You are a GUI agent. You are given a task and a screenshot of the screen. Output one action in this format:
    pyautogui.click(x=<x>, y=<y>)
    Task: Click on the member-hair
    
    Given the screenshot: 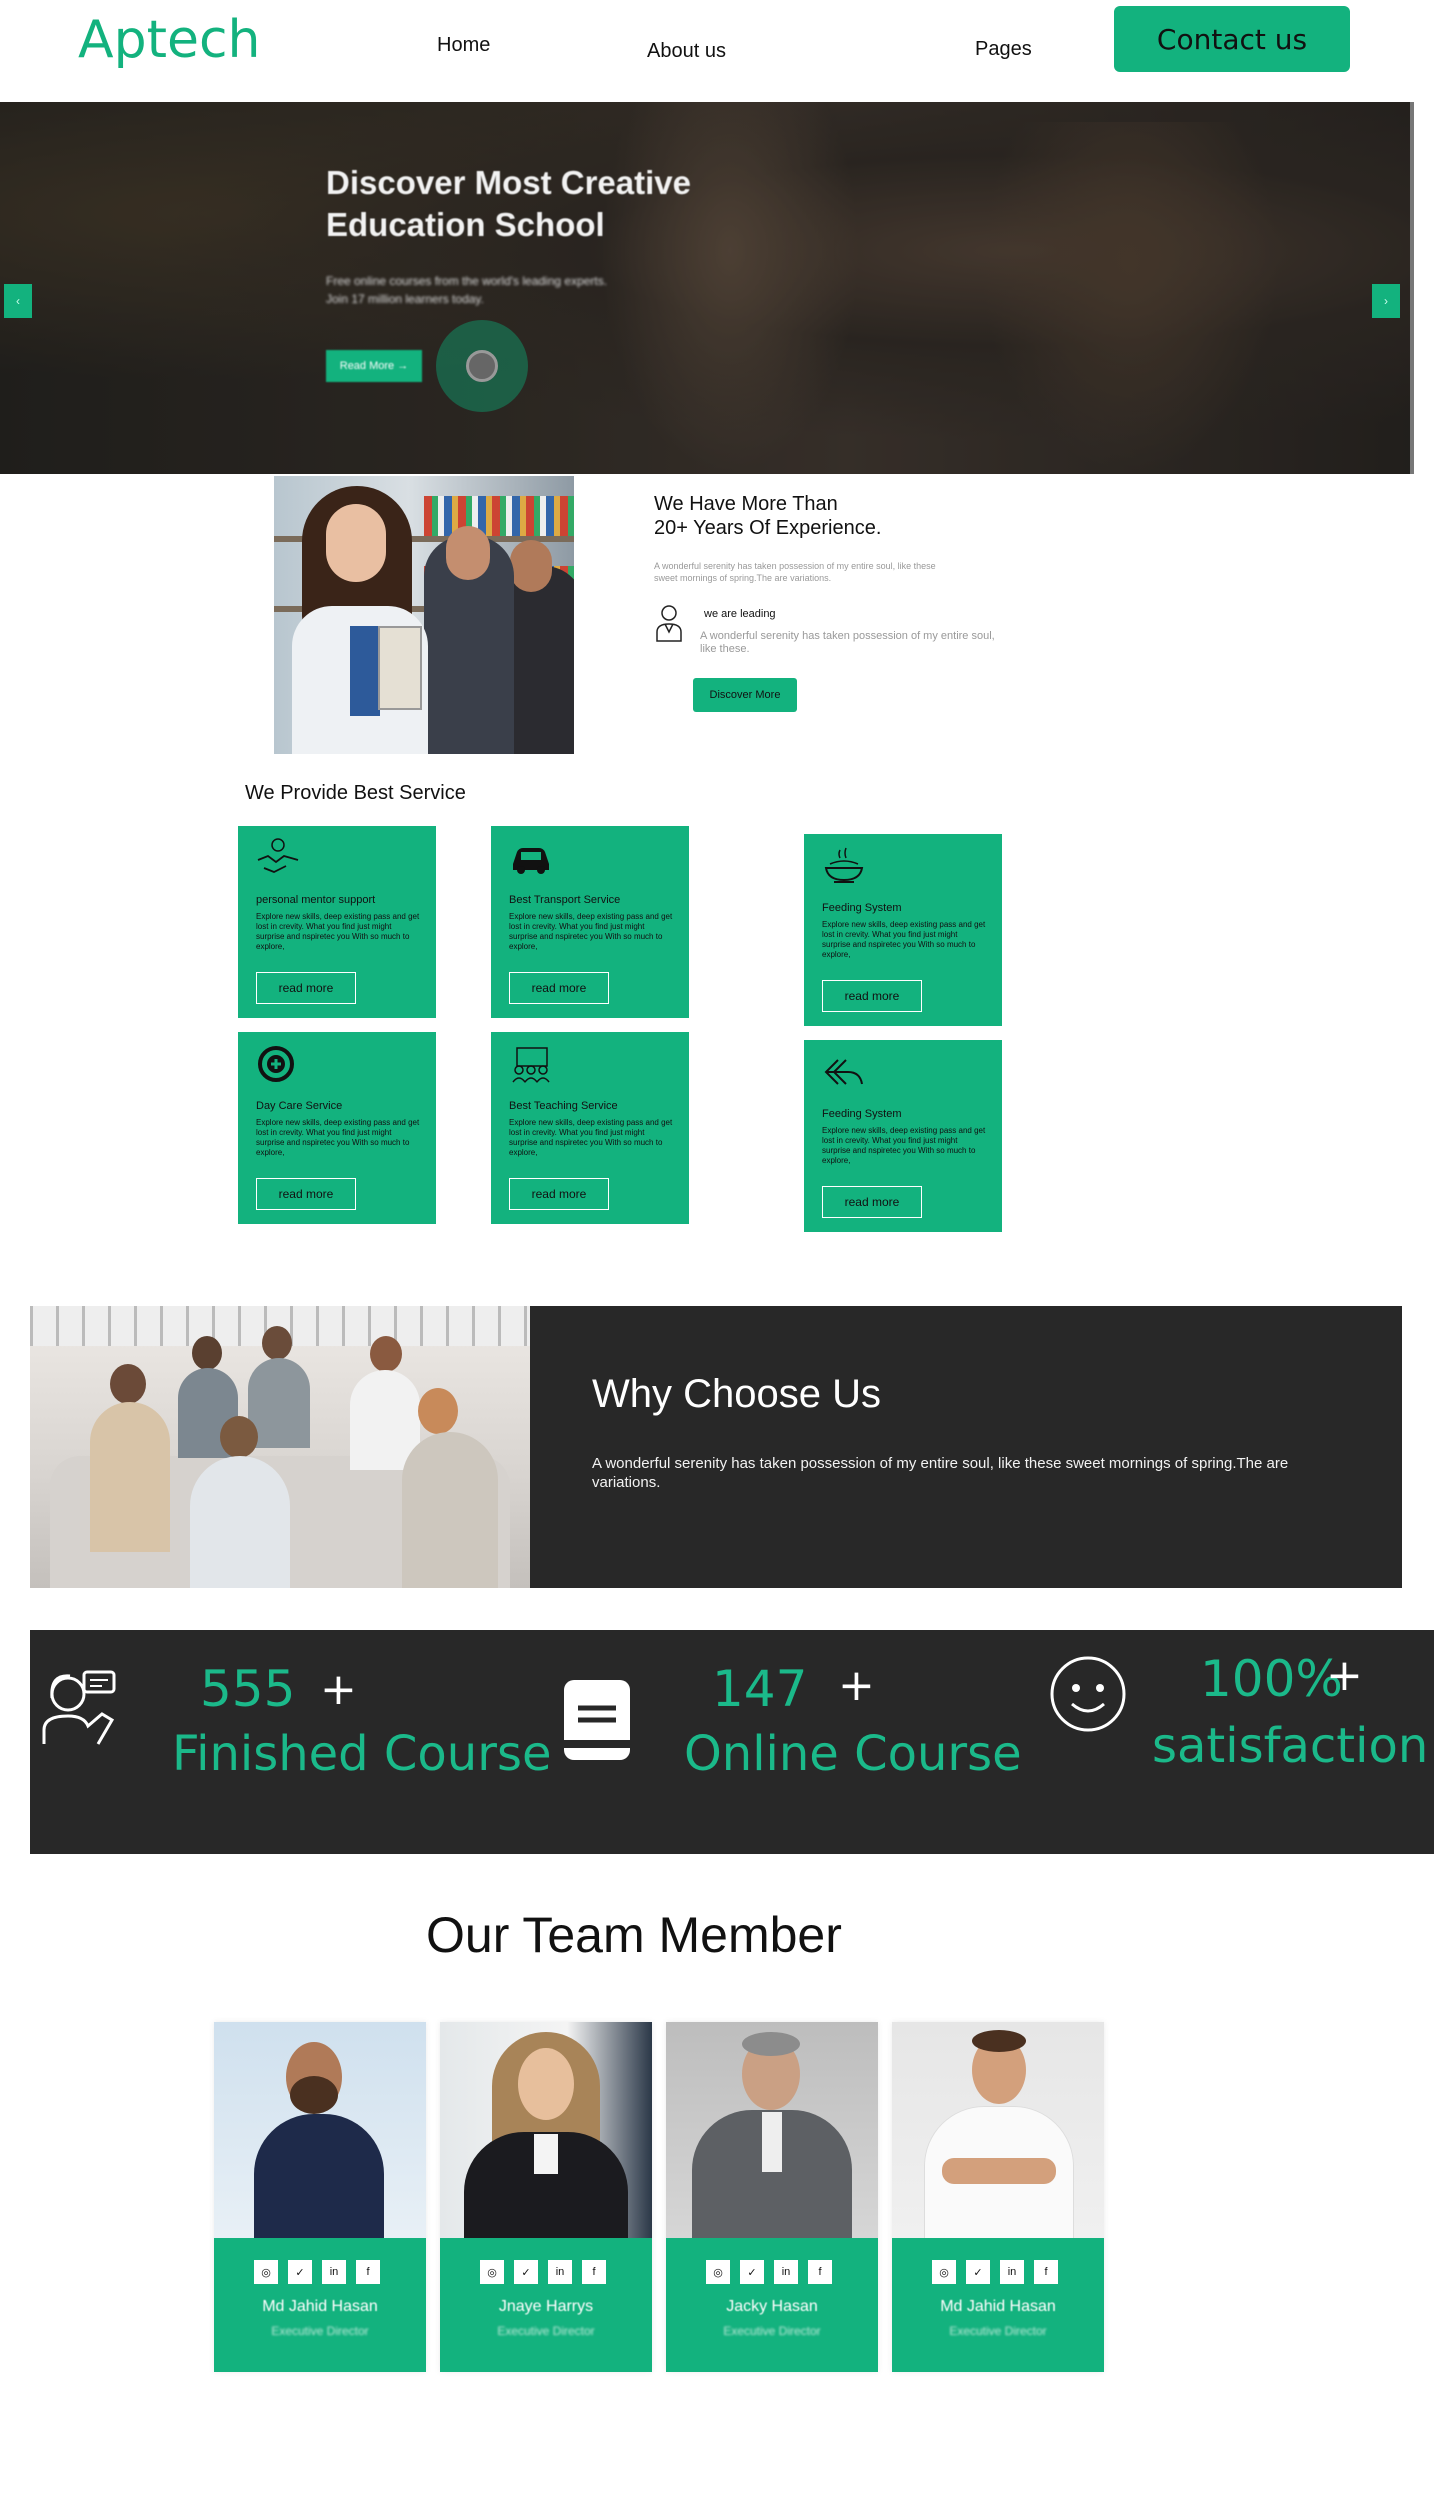 What is the action you would take?
    pyautogui.click(x=771, y=2044)
    